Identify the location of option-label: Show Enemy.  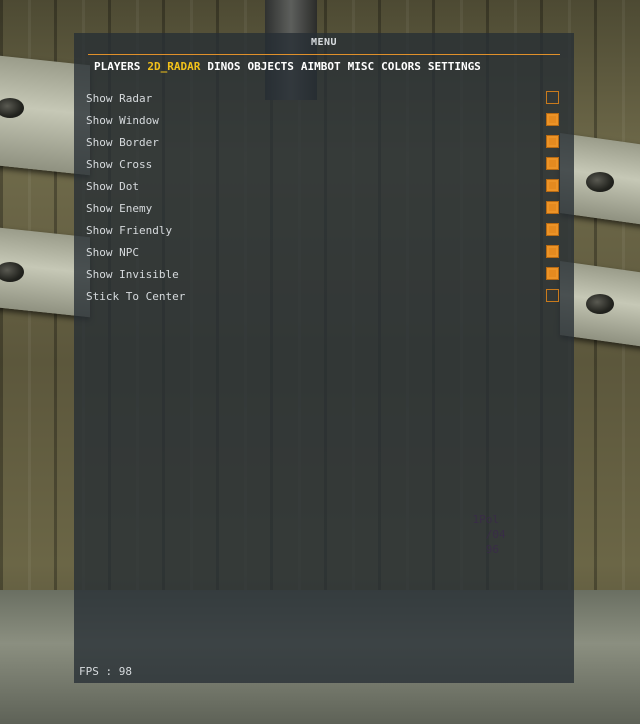
(119, 208).